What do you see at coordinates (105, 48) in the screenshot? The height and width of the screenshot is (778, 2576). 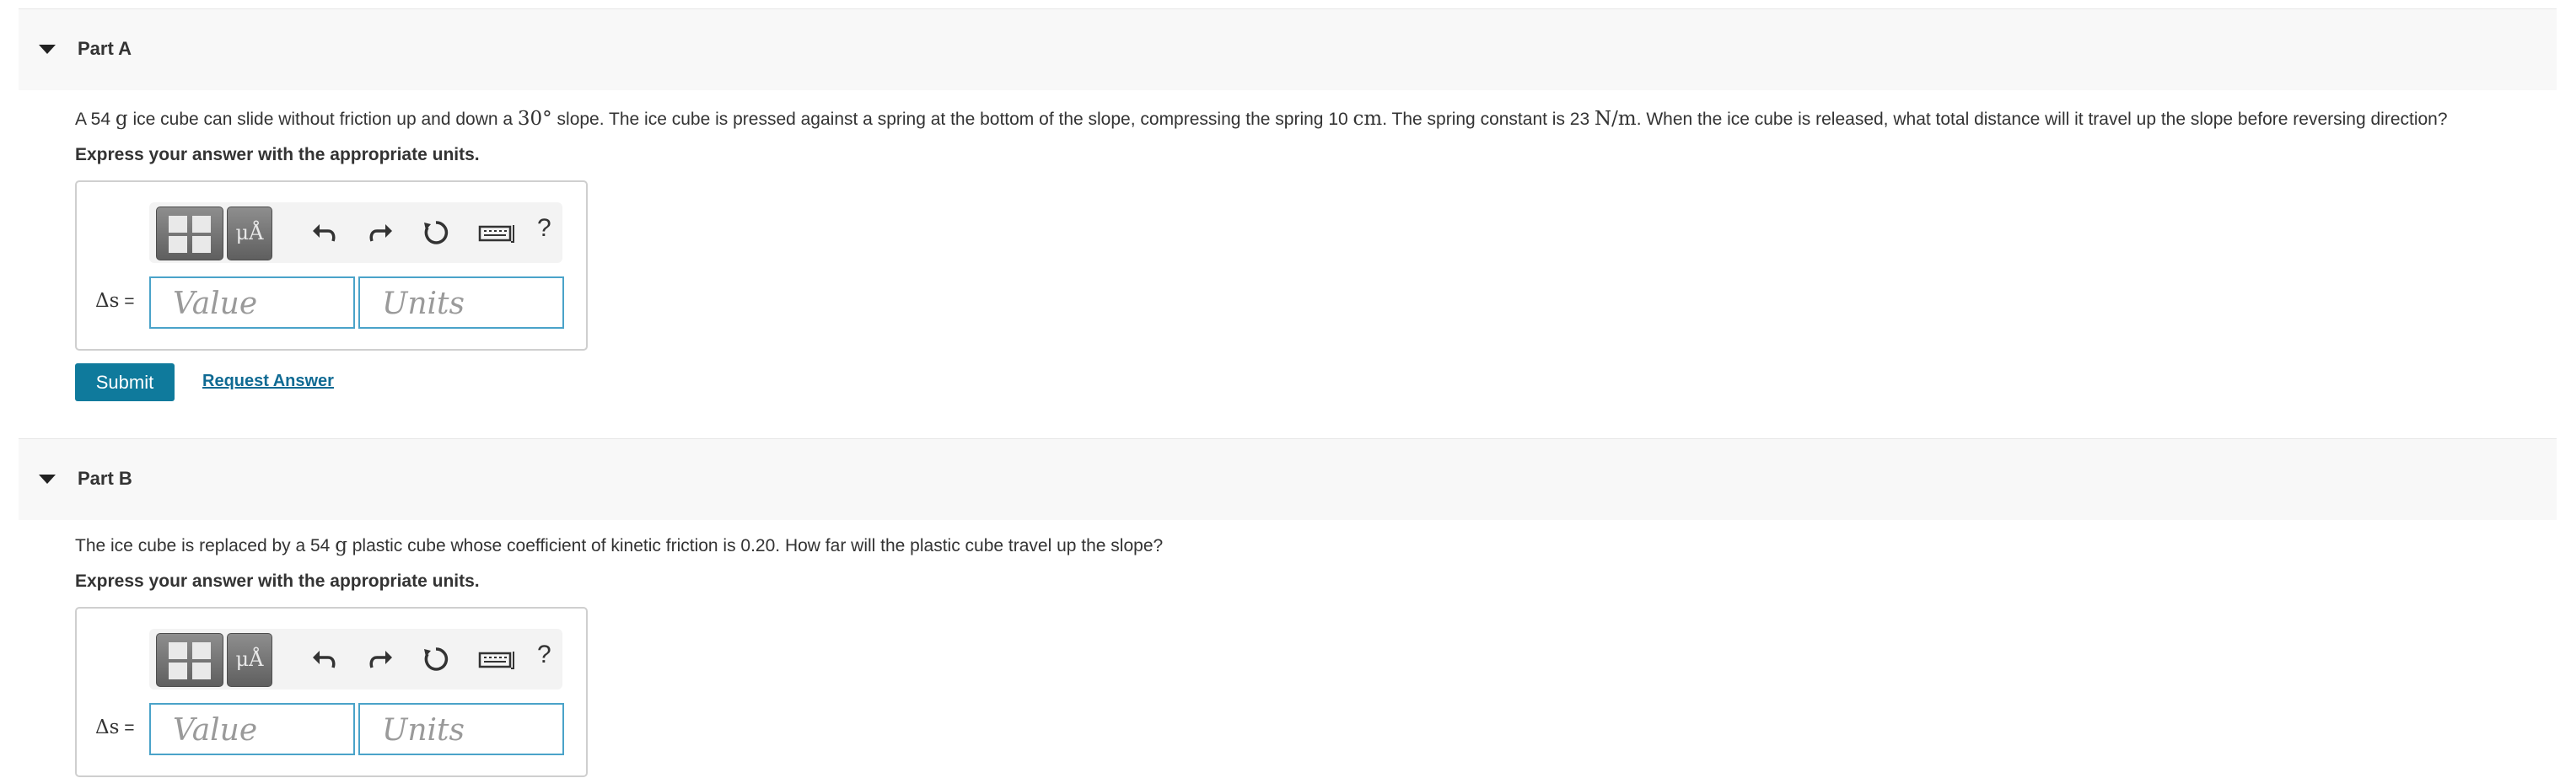 I see `part-a-title: Part A` at bounding box center [105, 48].